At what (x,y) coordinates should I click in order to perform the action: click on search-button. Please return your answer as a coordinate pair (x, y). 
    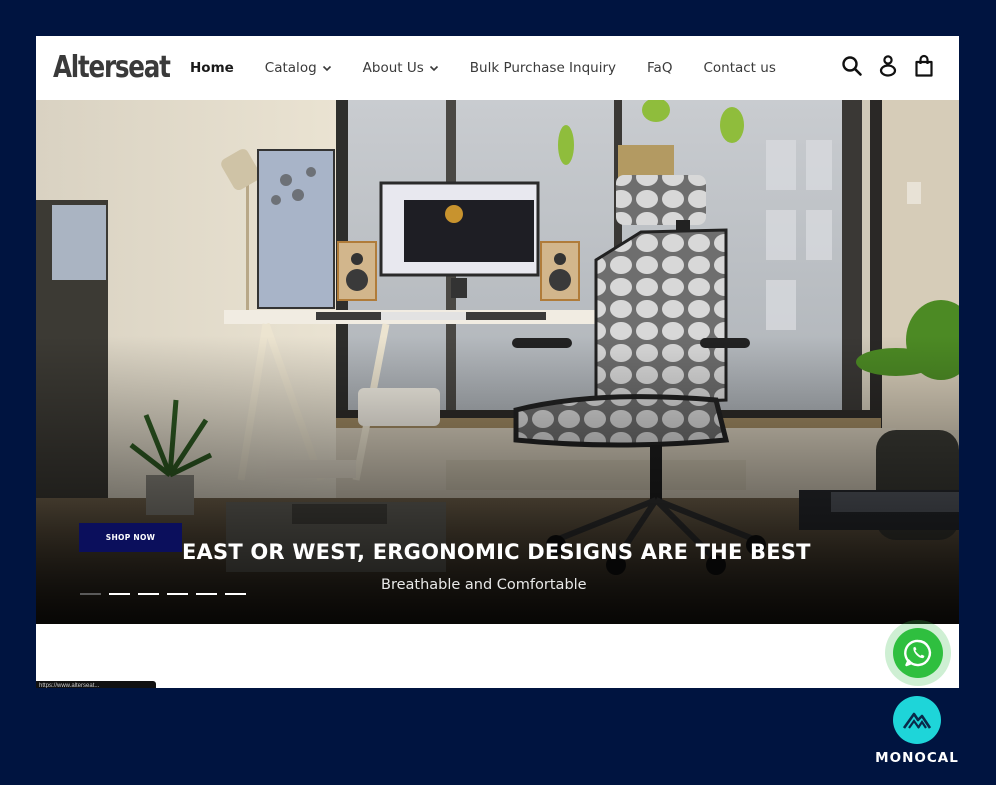
    Looking at the image, I should click on (852, 66).